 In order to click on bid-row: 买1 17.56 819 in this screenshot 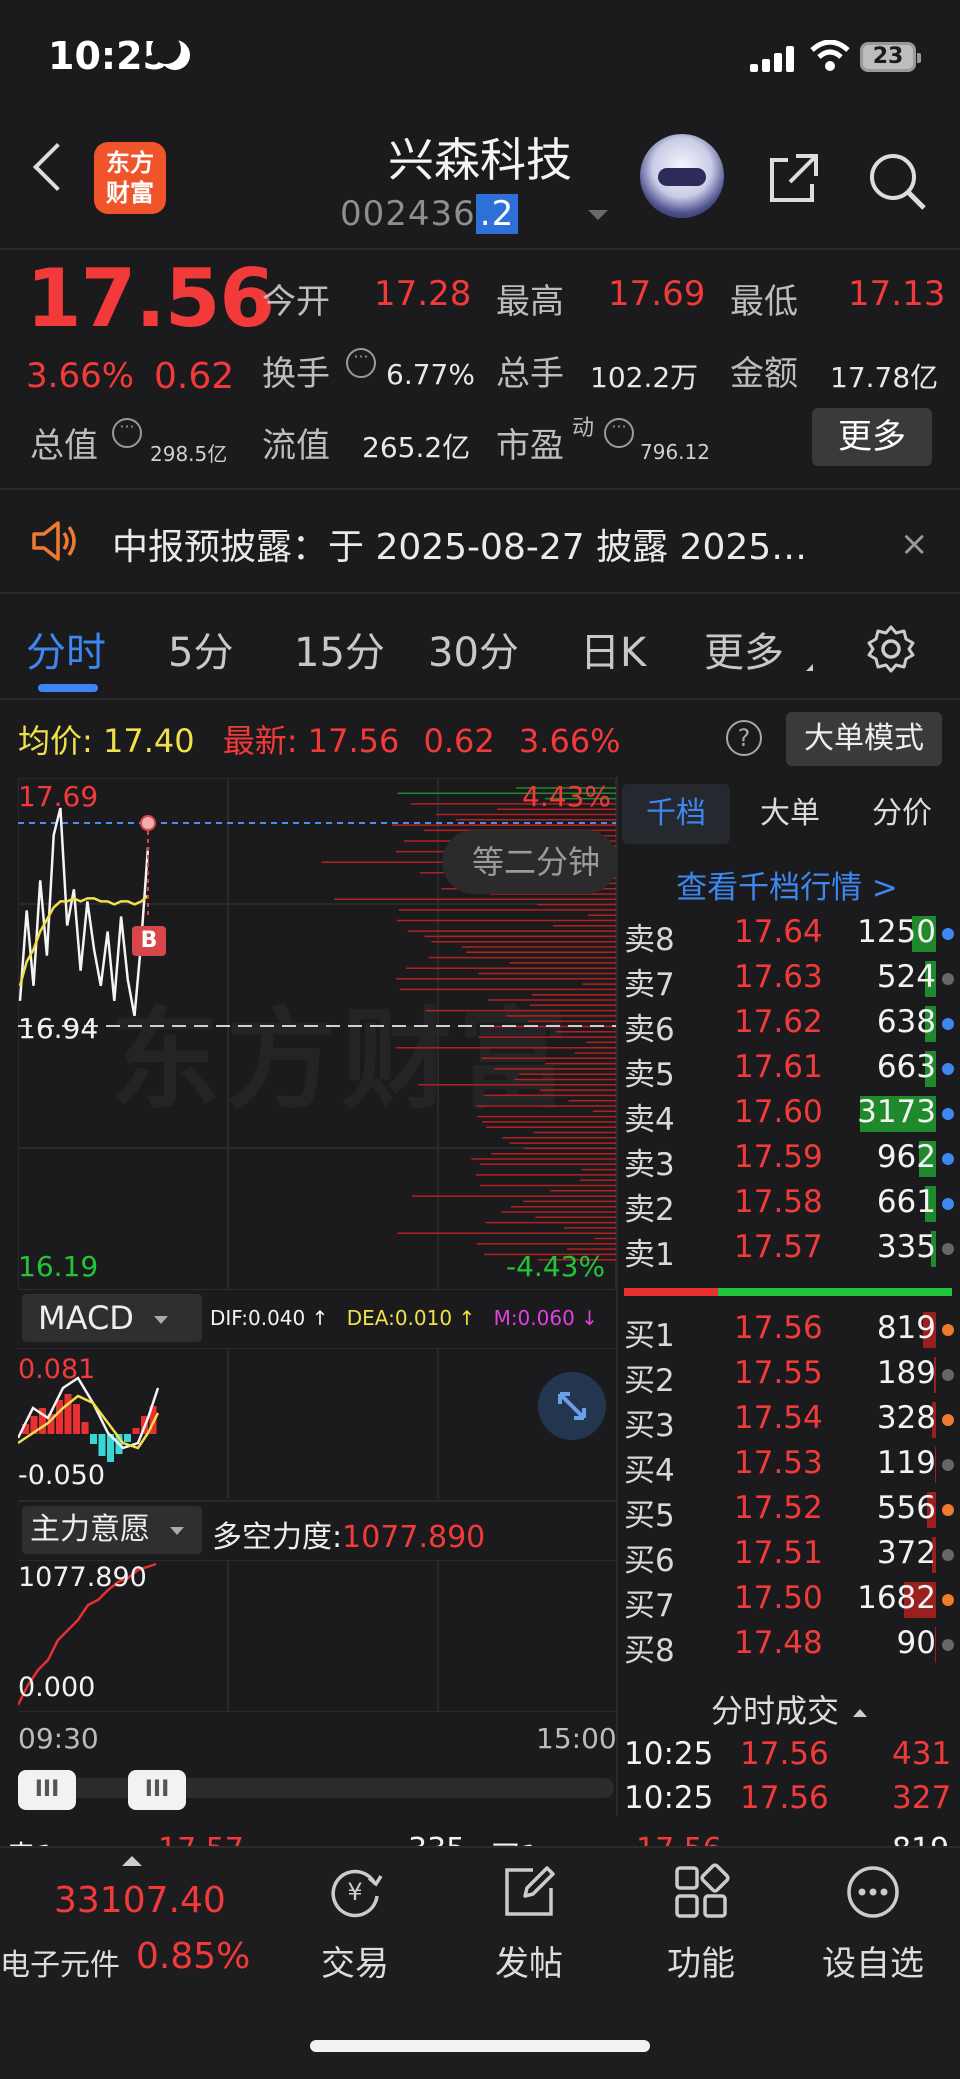, I will do `click(790, 1332)`.